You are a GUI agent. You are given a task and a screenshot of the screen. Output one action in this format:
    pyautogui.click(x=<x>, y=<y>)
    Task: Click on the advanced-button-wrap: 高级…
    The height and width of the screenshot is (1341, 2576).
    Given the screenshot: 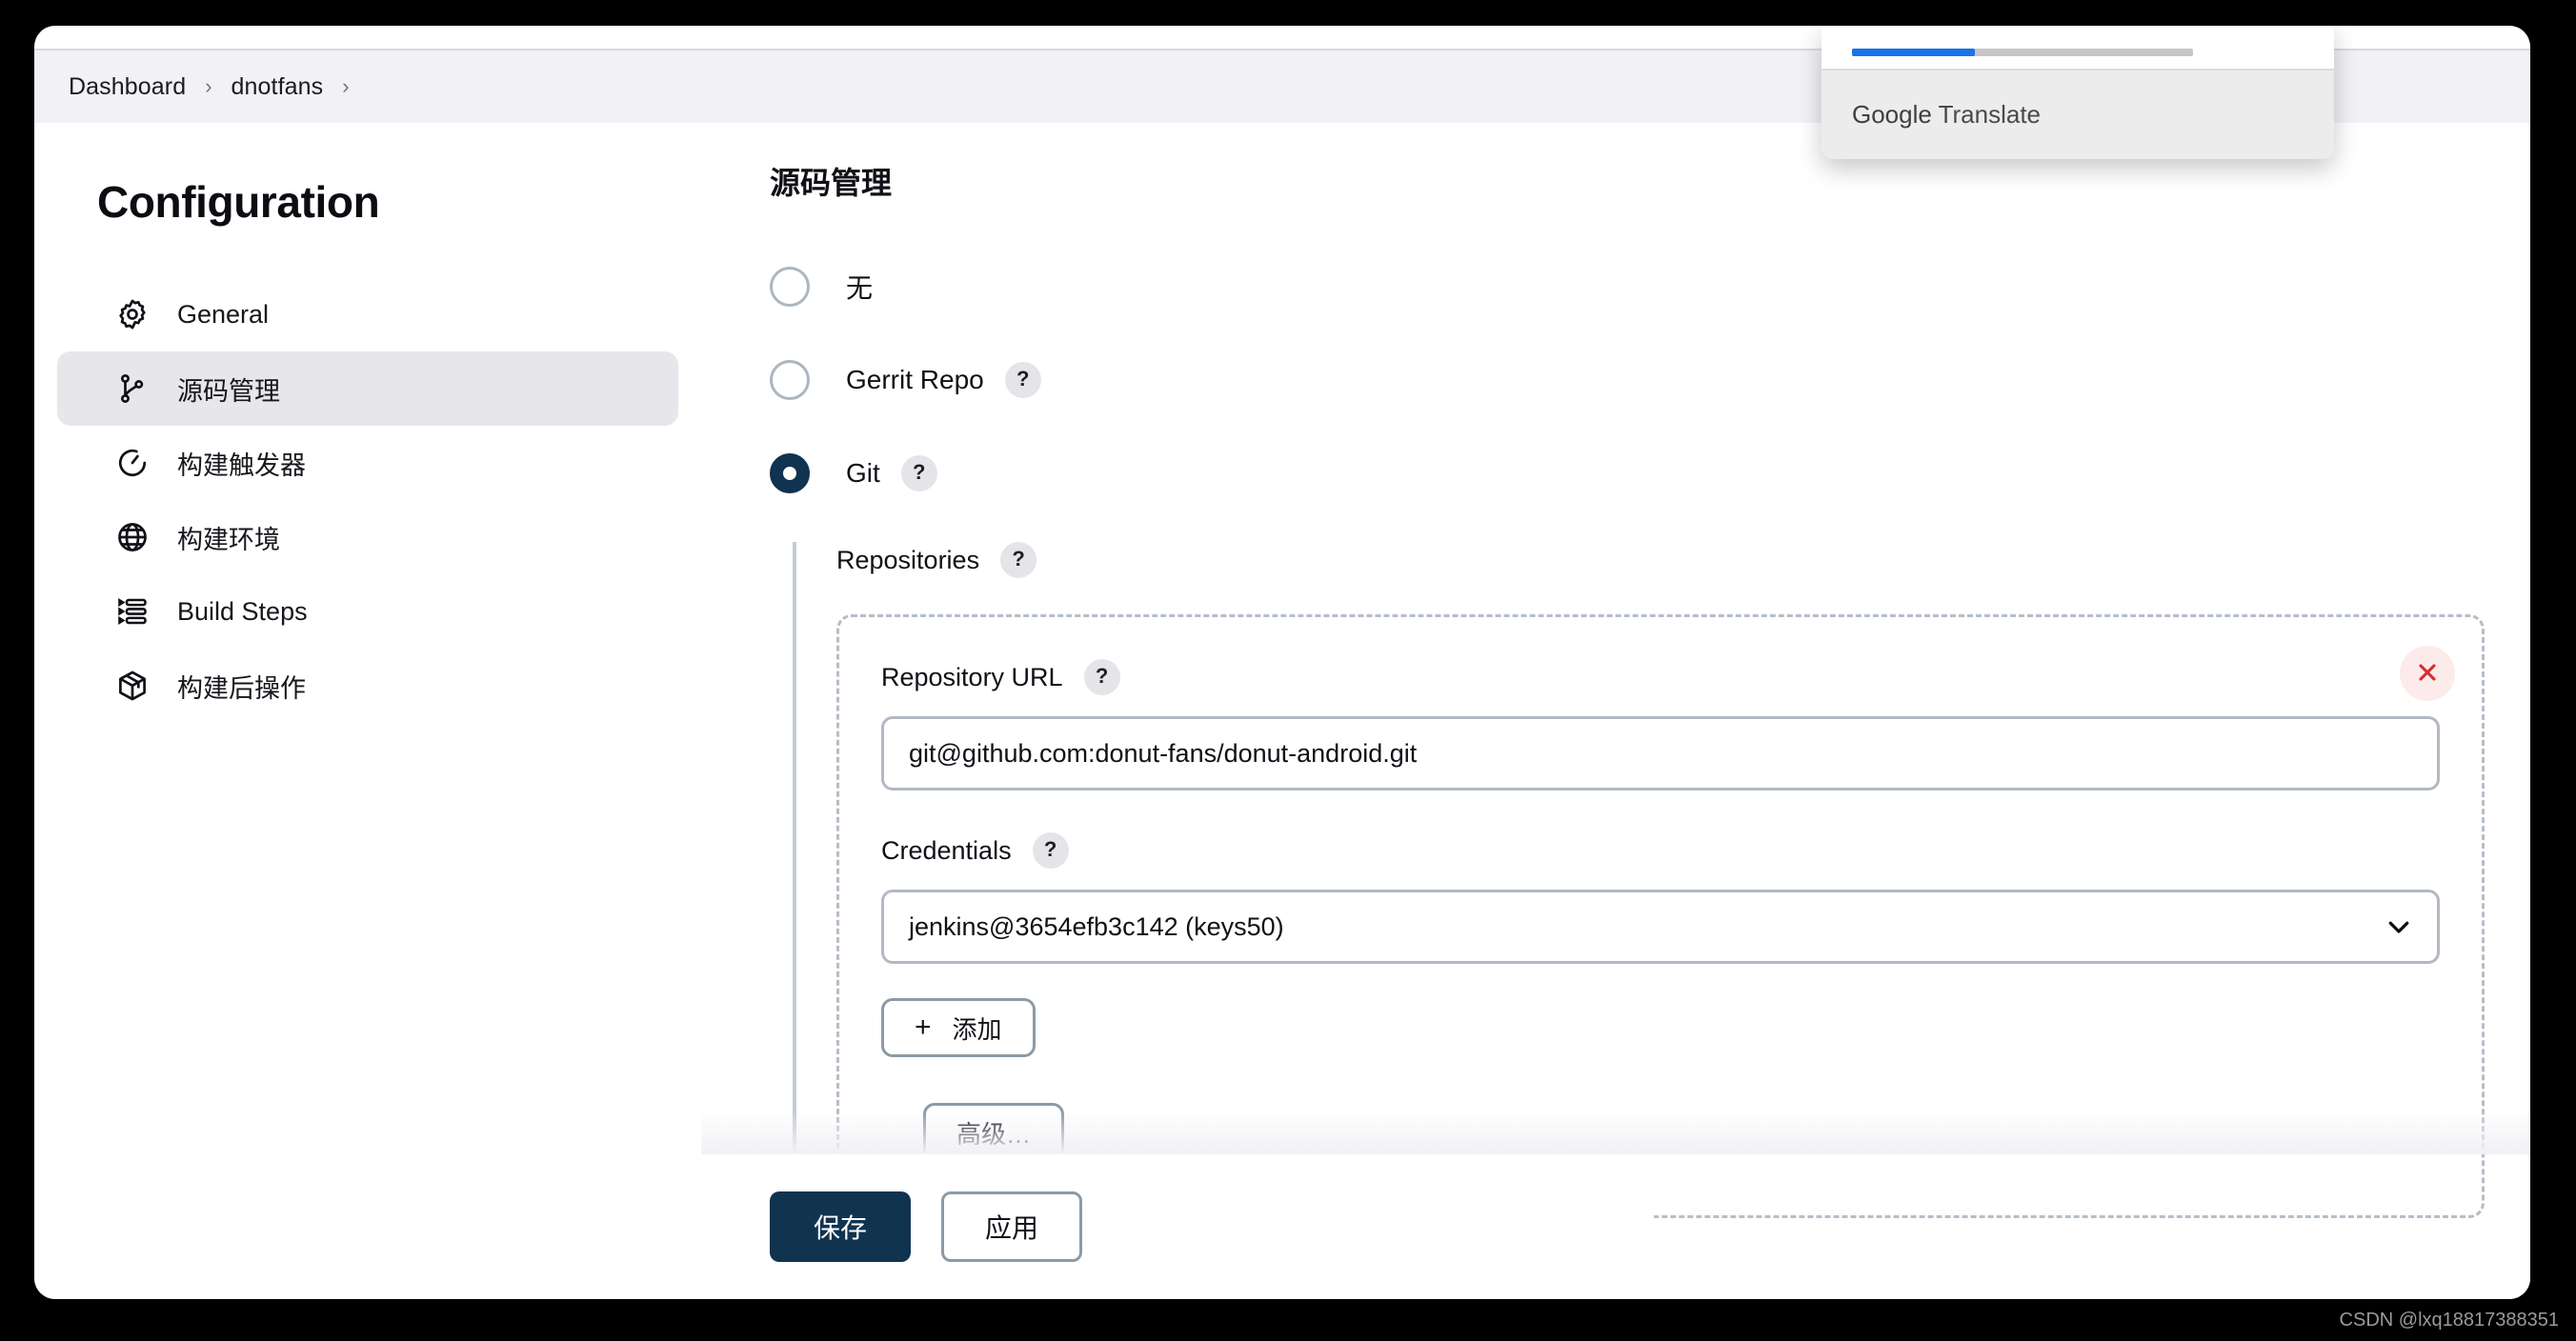 What is the action you would take?
    pyautogui.click(x=1660, y=1115)
    